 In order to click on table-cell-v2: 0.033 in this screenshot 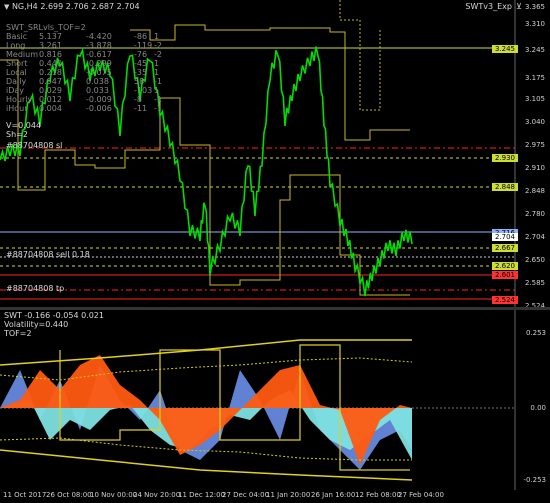, I will do `click(97, 90)`.